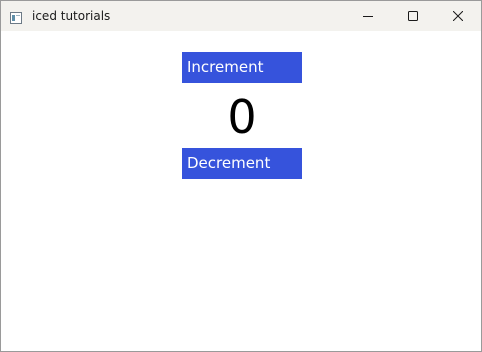 The height and width of the screenshot is (352, 482). I want to click on maximize-button, so click(413, 16).